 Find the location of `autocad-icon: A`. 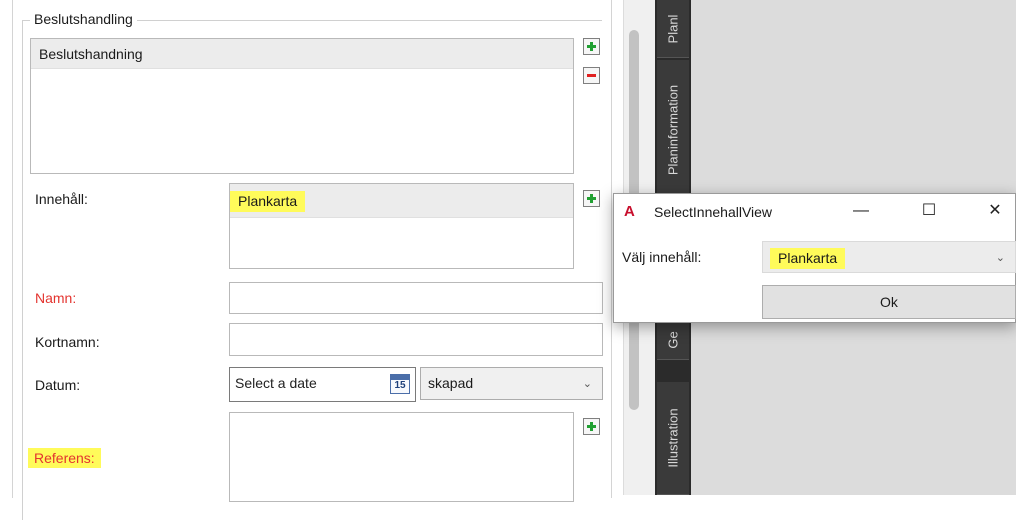

autocad-icon: A is located at coordinates (629, 211).